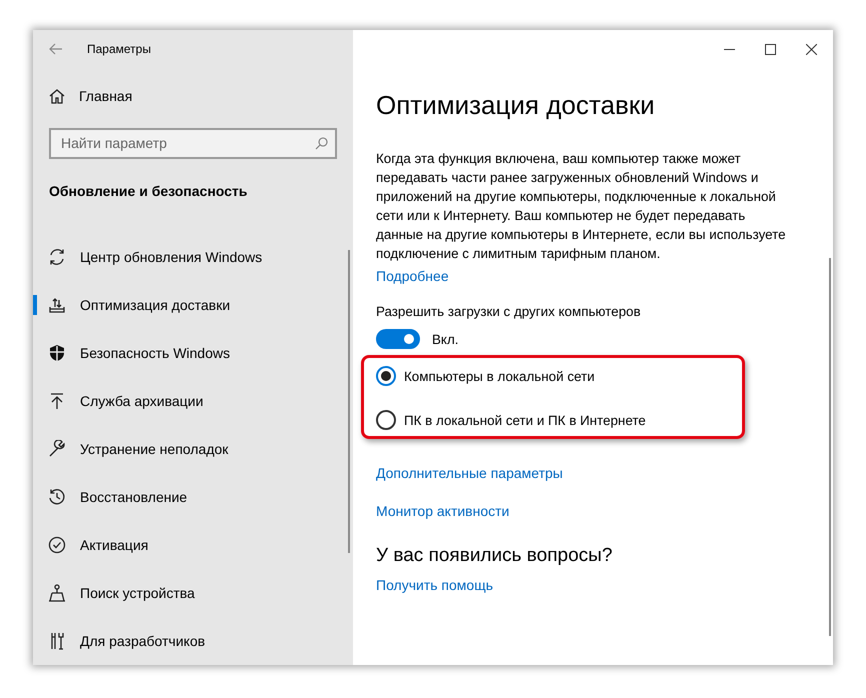 The width and height of the screenshot is (866, 698). I want to click on more-link: Подробнее, so click(604, 276).